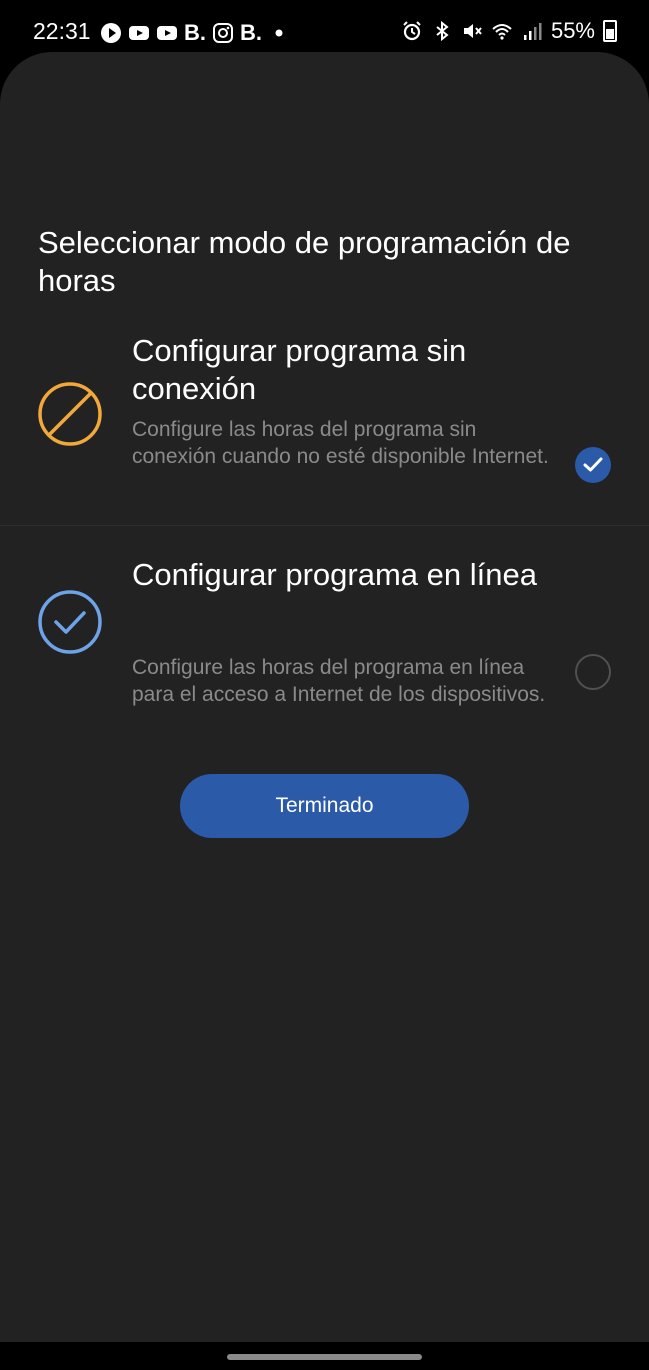  What do you see at coordinates (324, 806) in the screenshot?
I see `done-button: Terminado` at bounding box center [324, 806].